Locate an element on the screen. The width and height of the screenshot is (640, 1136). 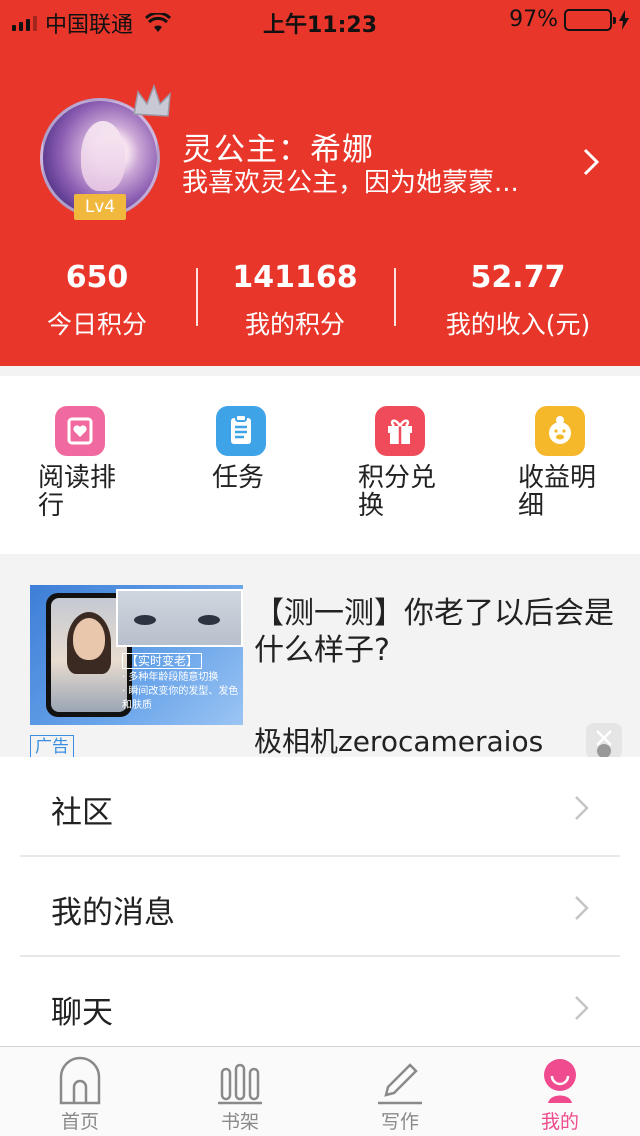
user-avatar: Lv4 is located at coordinates (105, 153).